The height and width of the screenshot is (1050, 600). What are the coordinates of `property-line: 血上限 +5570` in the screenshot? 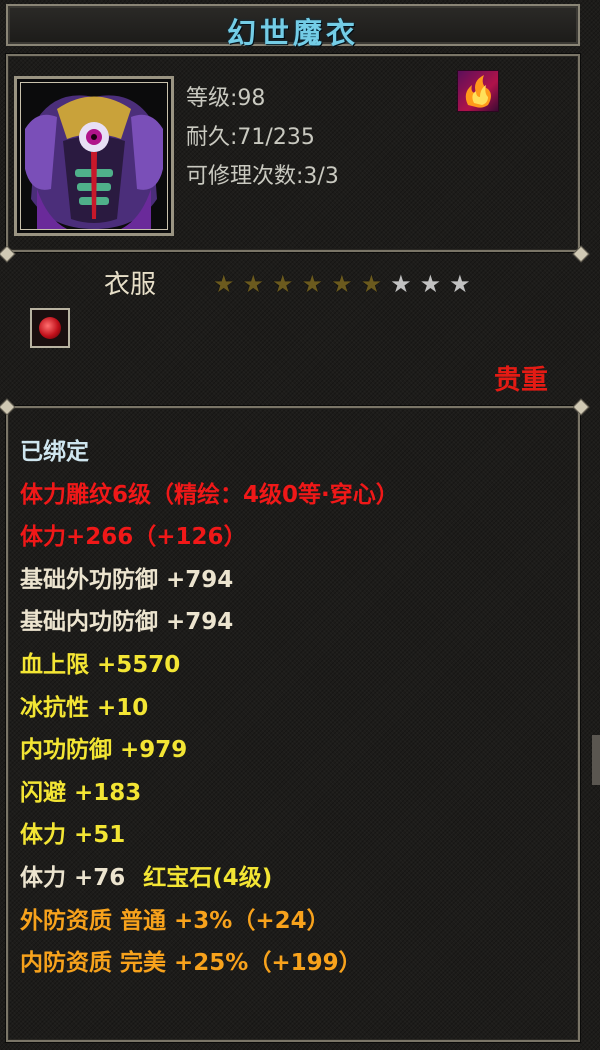 It's located at (100, 662).